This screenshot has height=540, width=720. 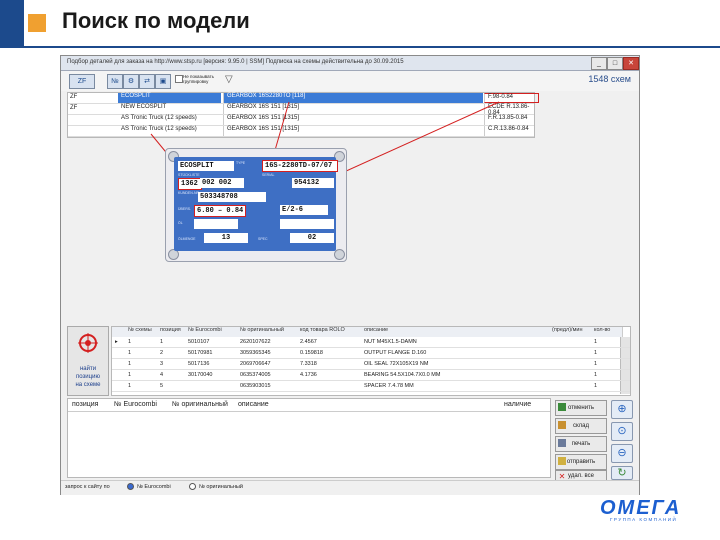 What do you see at coordinates (622, 453) in the screenshot?
I see `zoom-out-icon: ⊖` at bounding box center [622, 453].